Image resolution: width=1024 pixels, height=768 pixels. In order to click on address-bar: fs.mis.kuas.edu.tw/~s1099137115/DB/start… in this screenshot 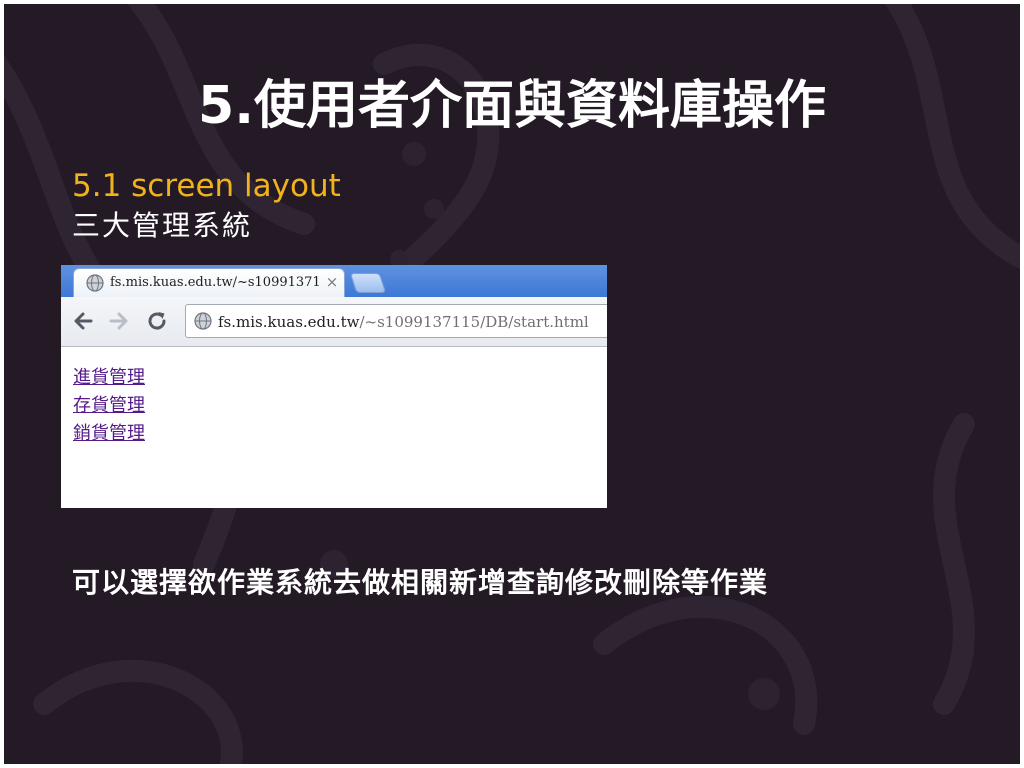, I will do `click(396, 321)`.